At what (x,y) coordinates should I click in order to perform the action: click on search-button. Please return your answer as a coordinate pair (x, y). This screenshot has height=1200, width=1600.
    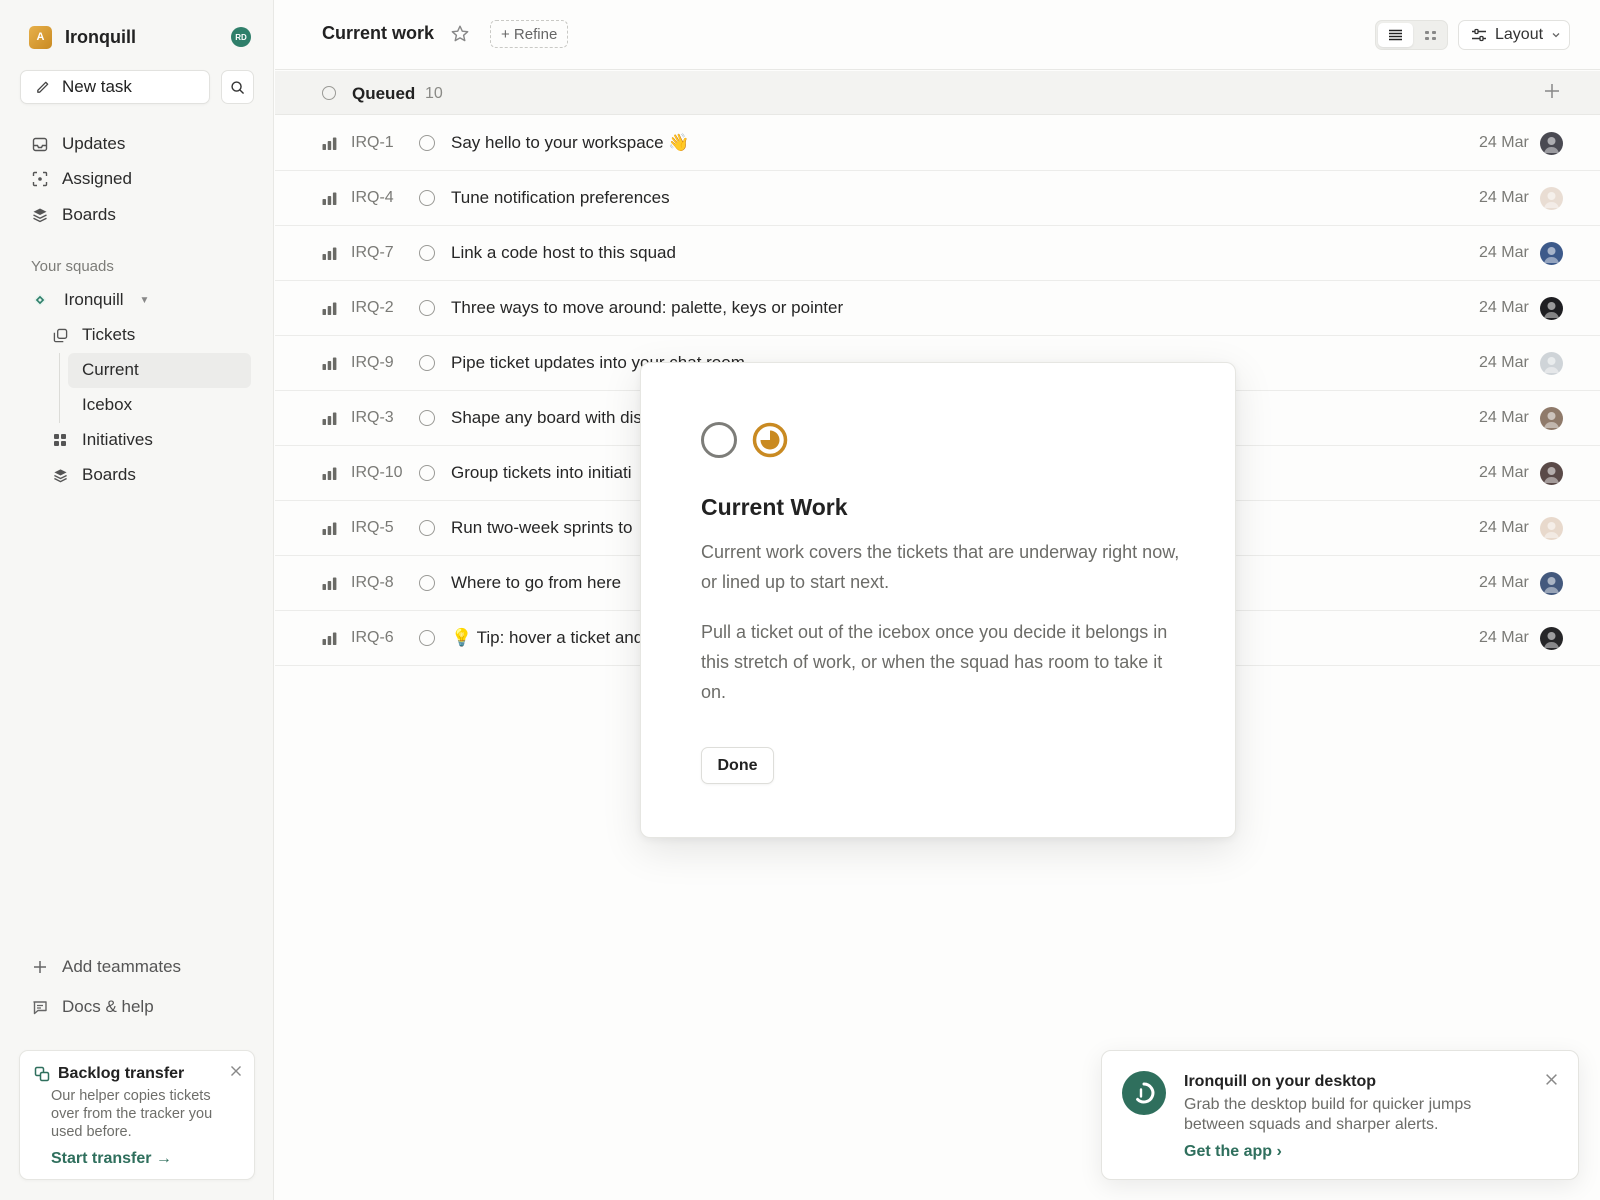
    Looking at the image, I should click on (237, 87).